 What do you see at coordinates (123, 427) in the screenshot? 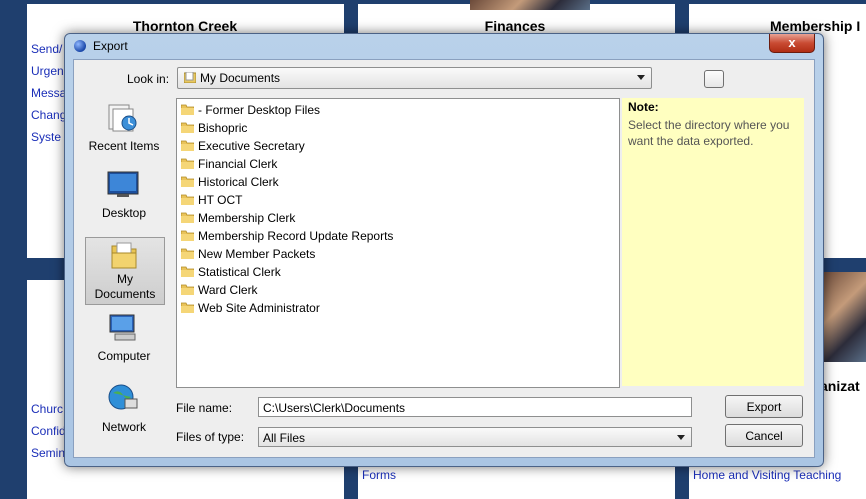
I see `place-label: Network` at bounding box center [123, 427].